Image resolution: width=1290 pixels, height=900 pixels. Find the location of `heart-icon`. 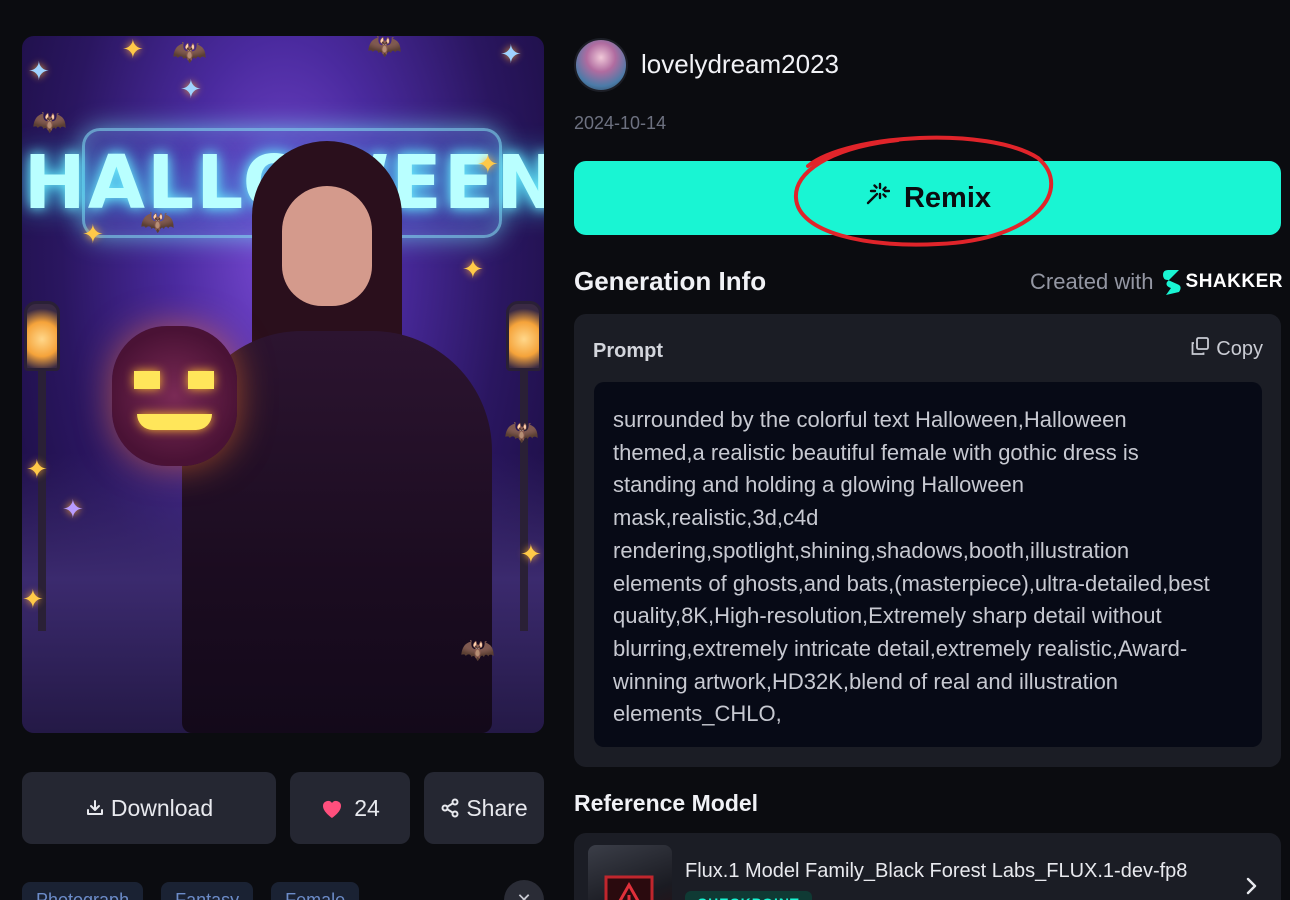

heart-icon is located at coordinates (332, 808).